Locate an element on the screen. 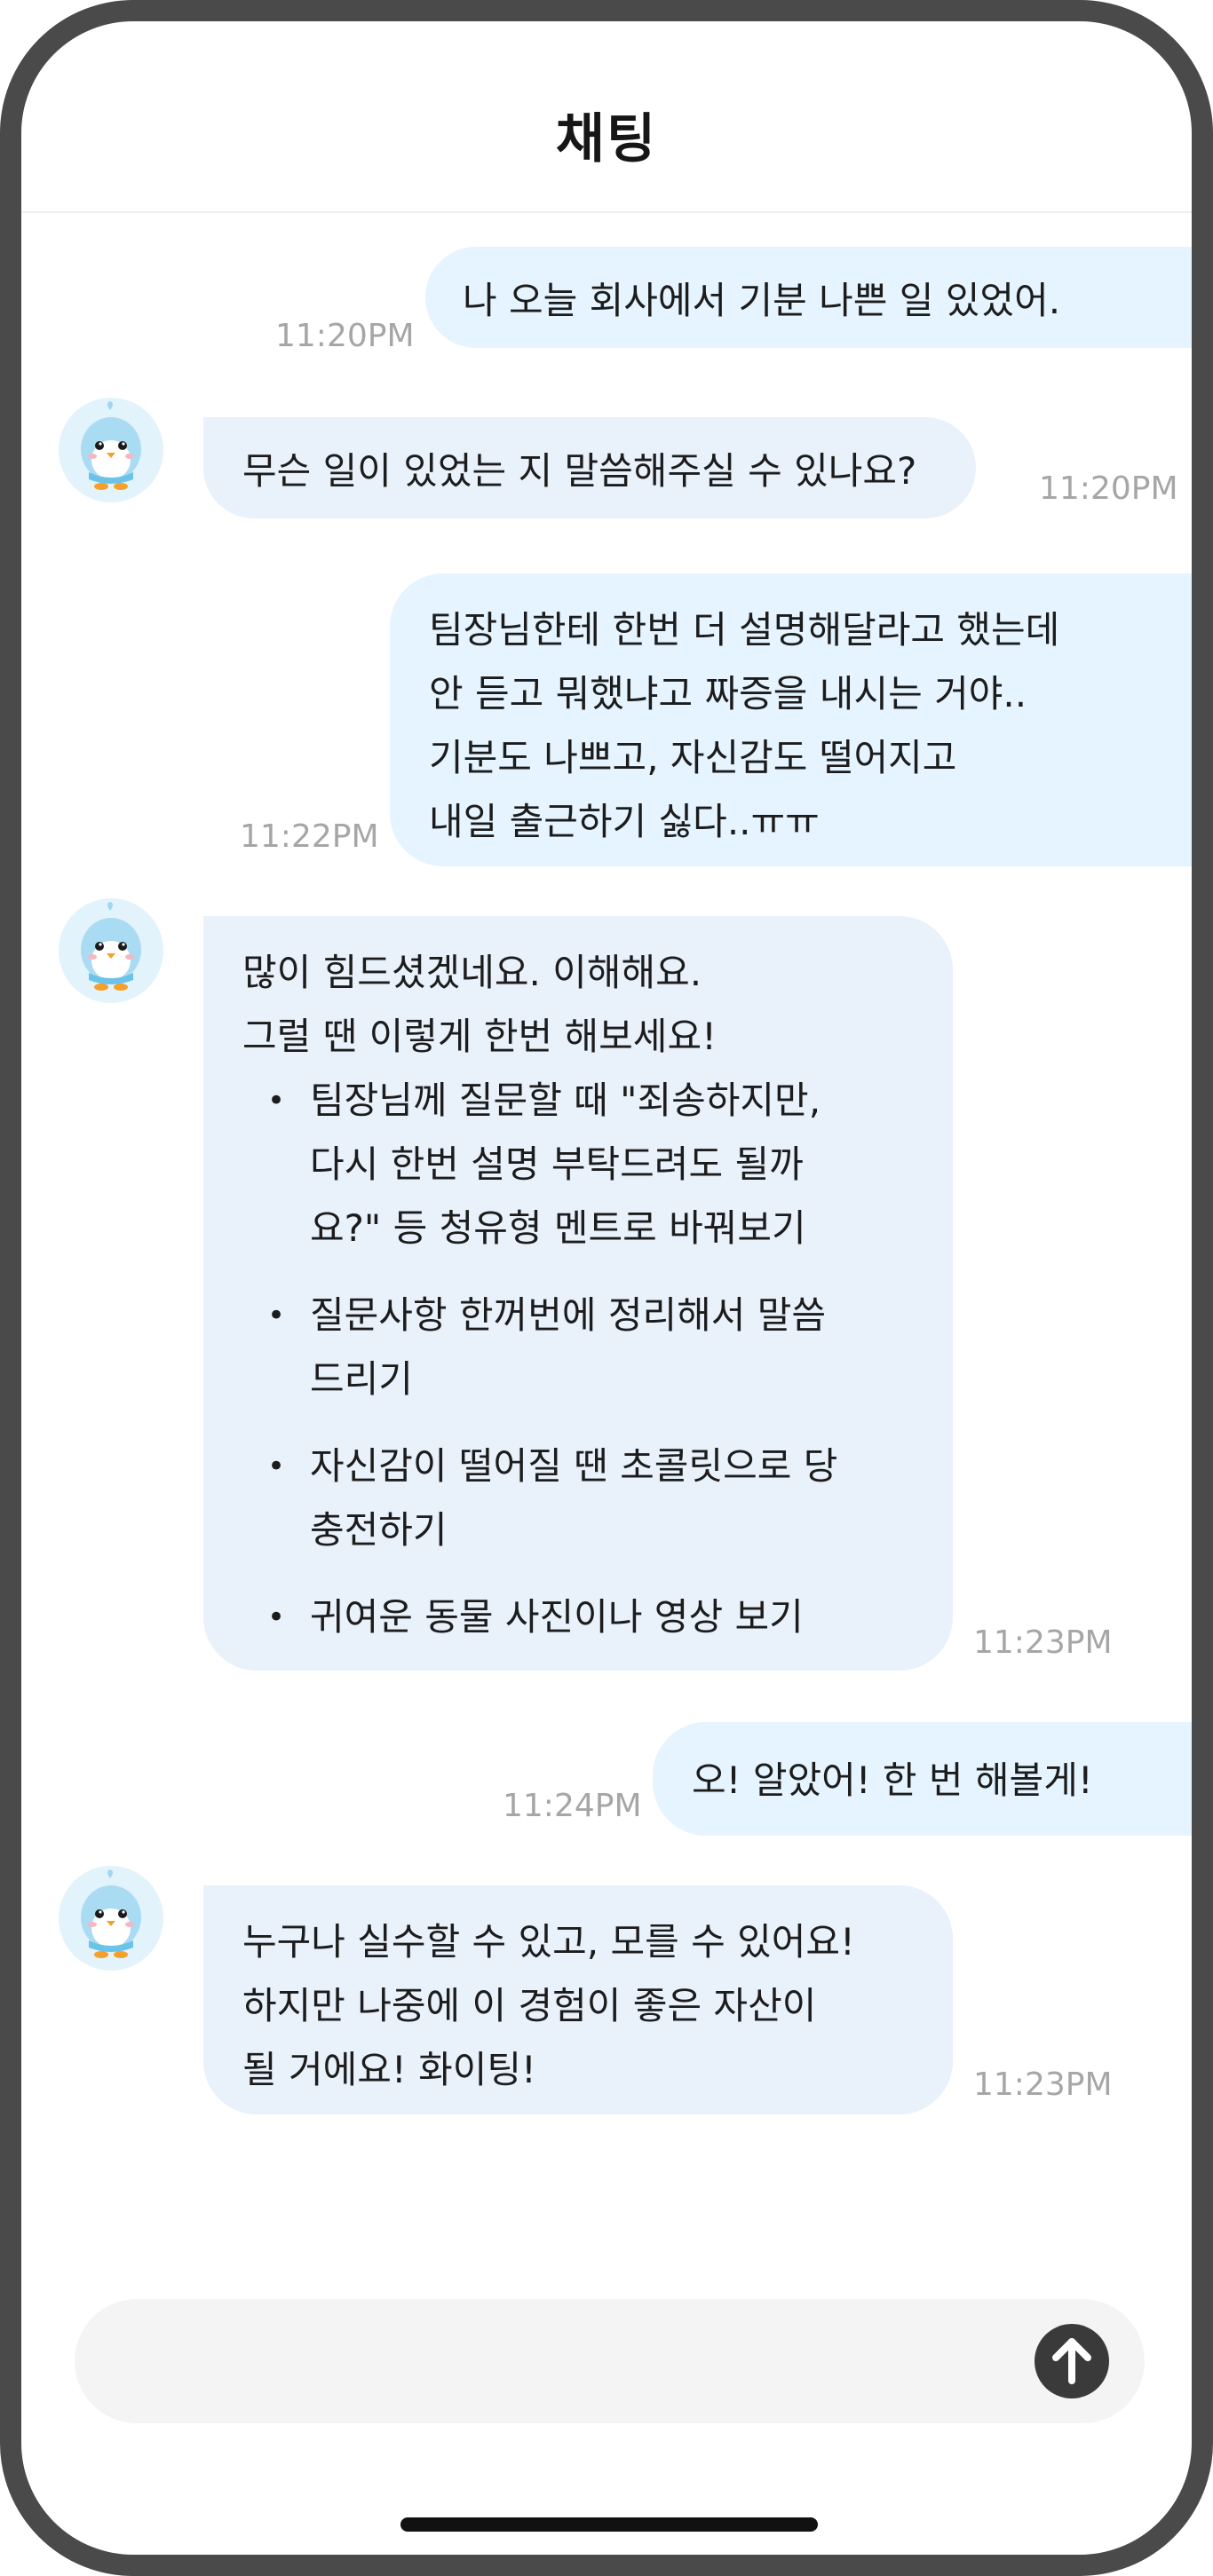 This screenshot has height=2576, width=1213. list-item-line: 질문사항 한꺼번에 정리해서 말씀 is located at coordinates (569, 1315).